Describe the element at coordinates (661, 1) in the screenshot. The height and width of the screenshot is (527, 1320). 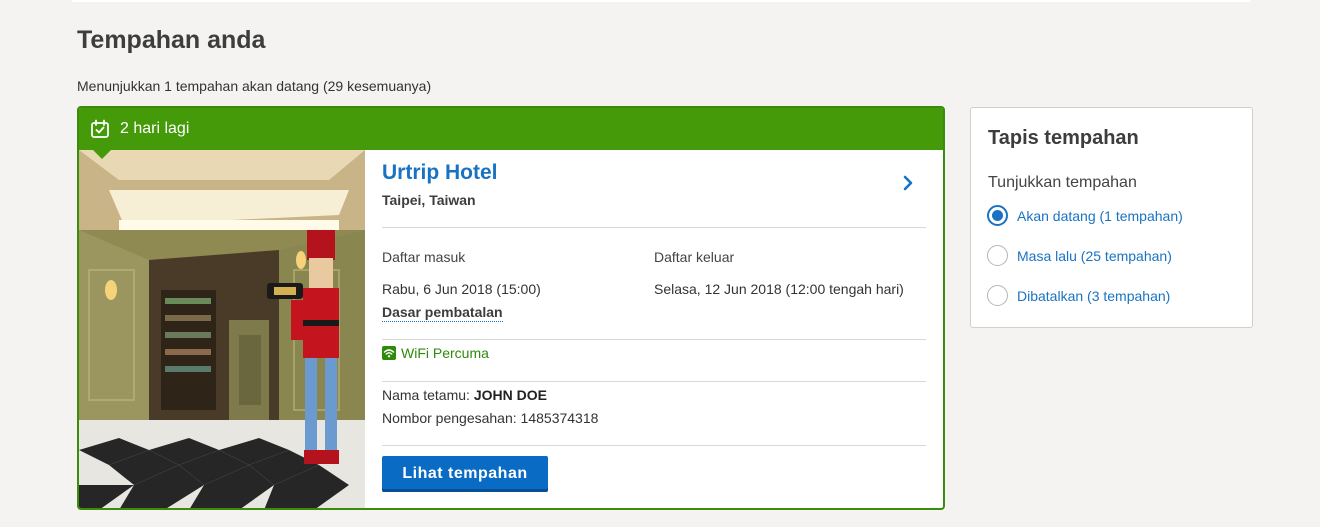
I see `top-strip` at that location.